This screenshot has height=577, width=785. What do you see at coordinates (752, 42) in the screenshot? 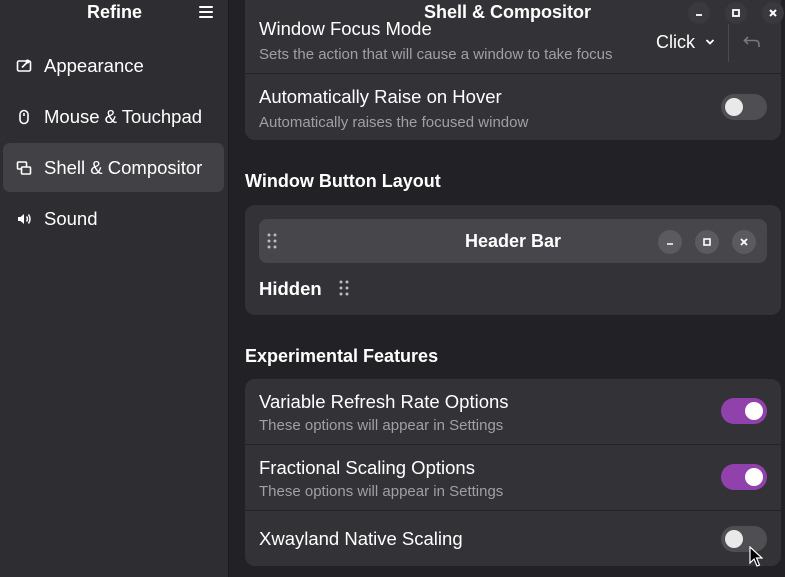
I see `undo-icon` at bounding box center [752, 42].